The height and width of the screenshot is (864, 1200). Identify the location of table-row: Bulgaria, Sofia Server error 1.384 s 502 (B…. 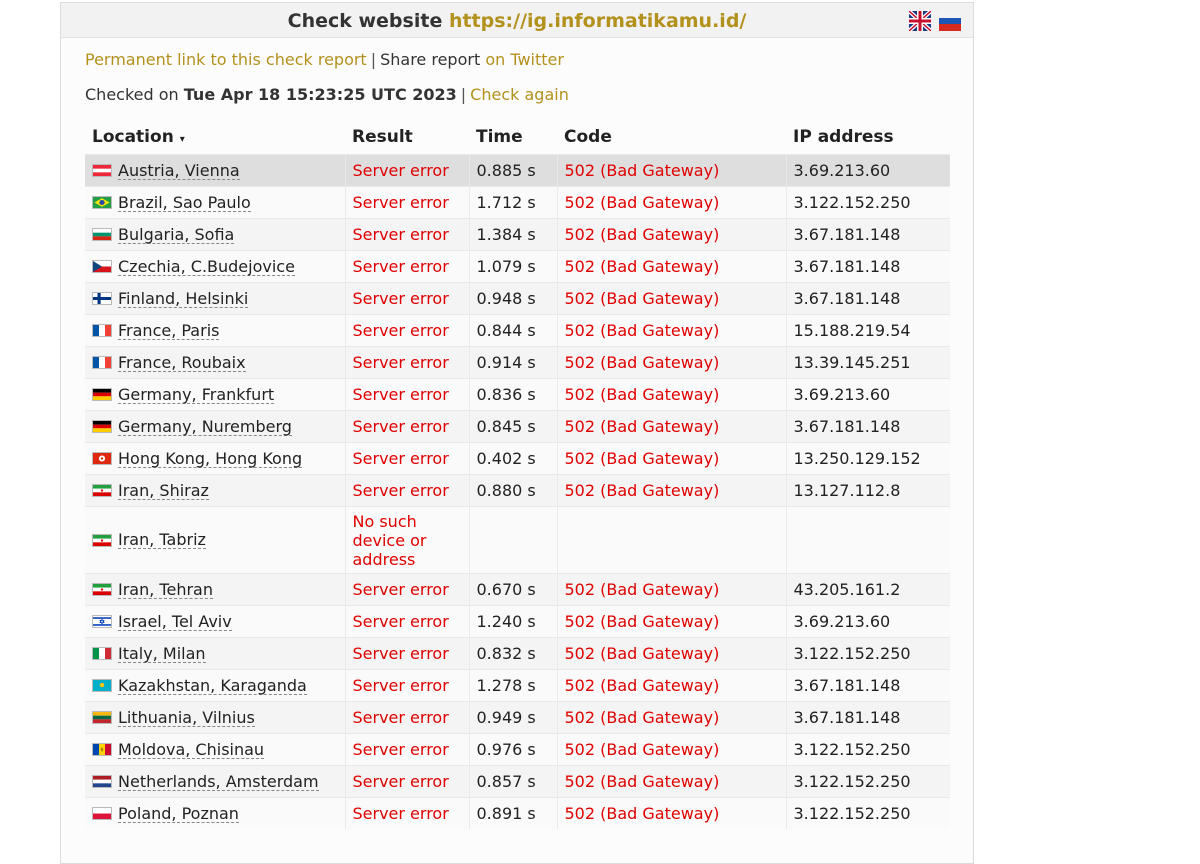
(517, 234).